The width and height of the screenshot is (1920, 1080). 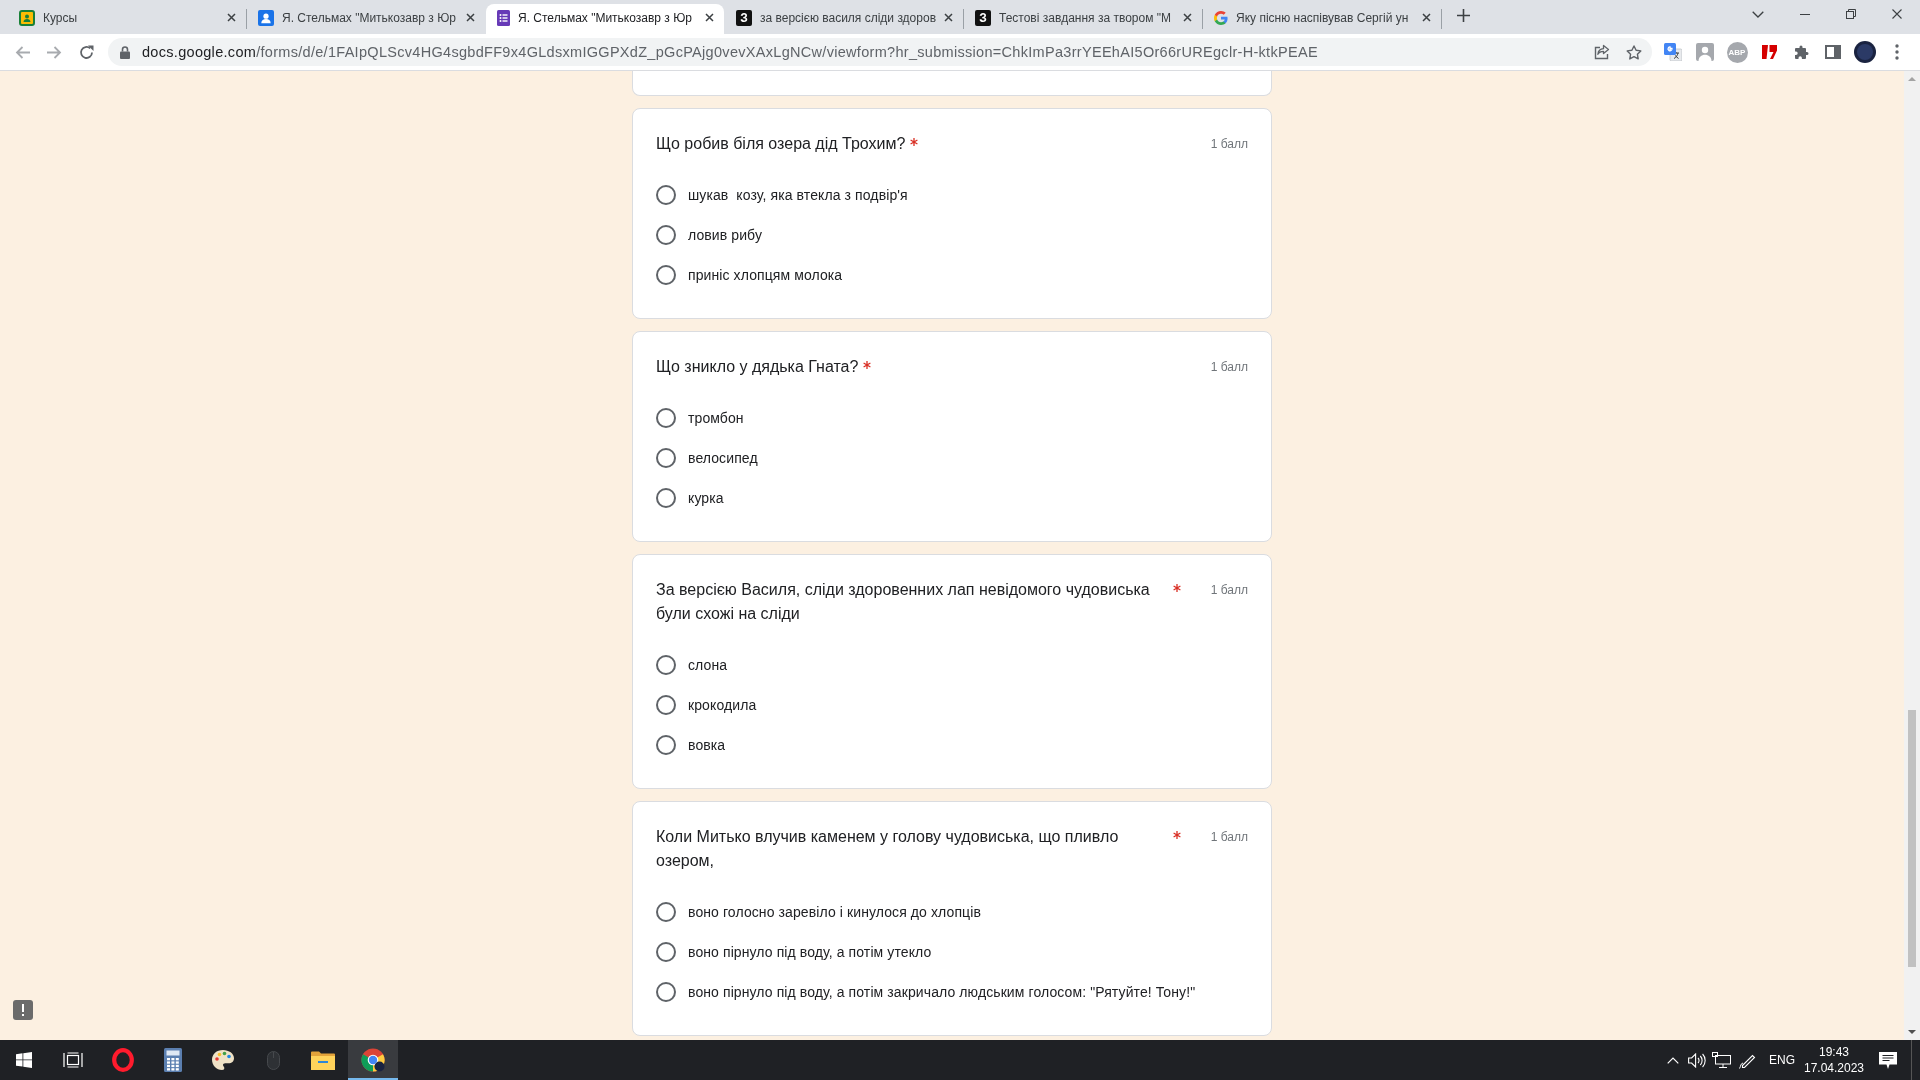 I want to click on scrollbar-thumb, so click(x=1912, y=838).